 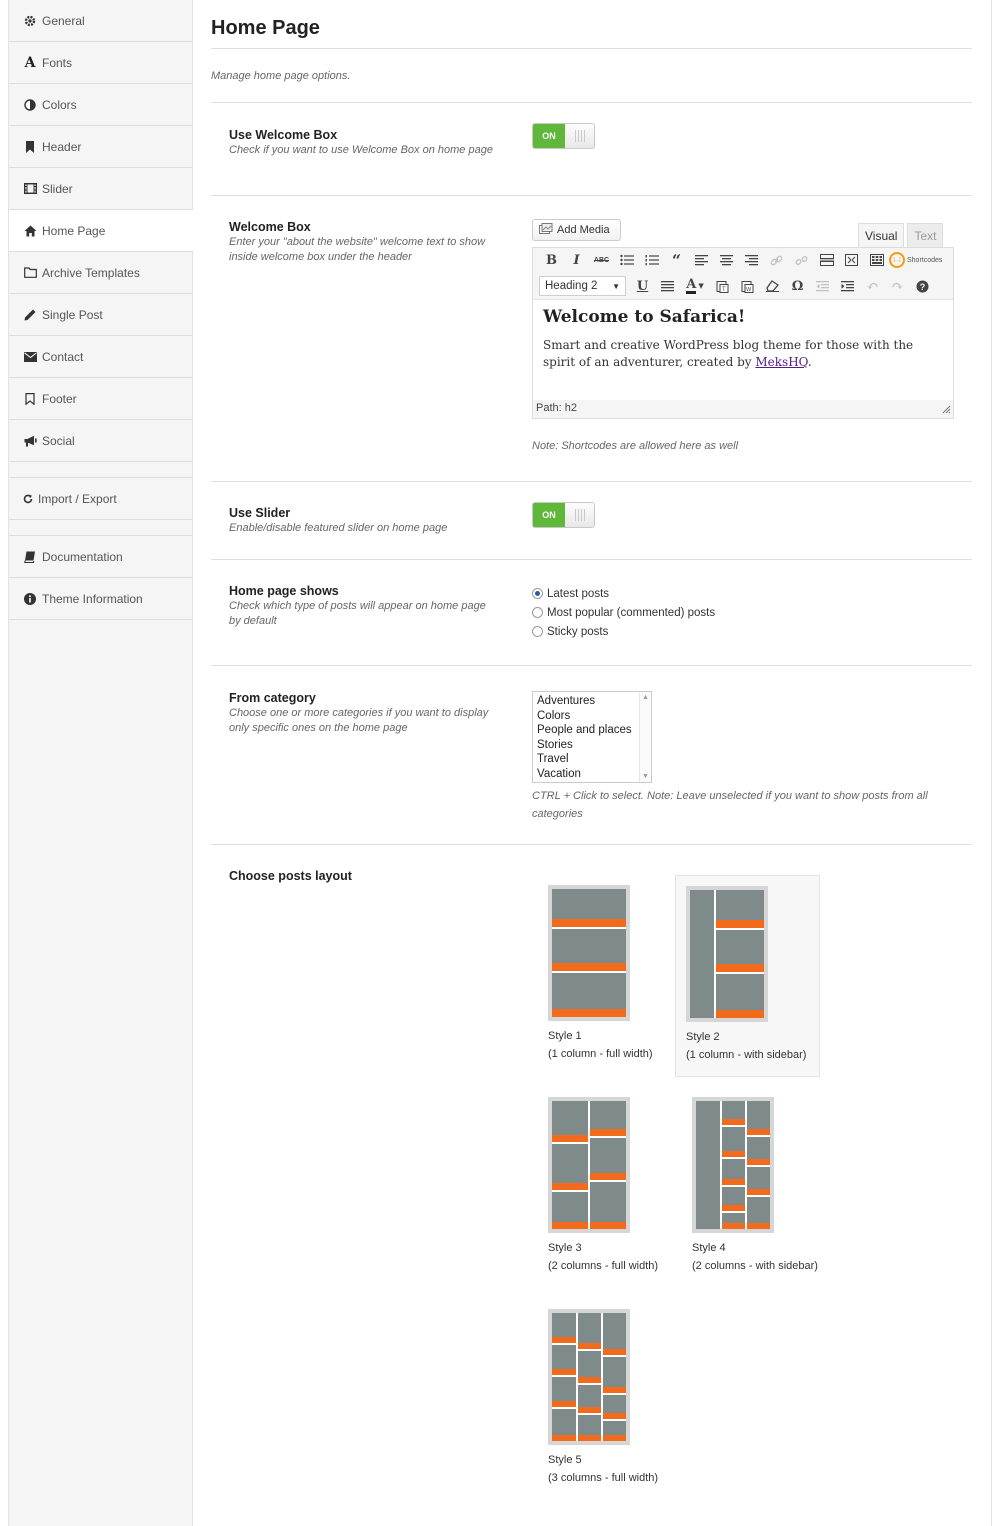 I want to click on text-color-icon: A ▼, so click(x=695, y=286).